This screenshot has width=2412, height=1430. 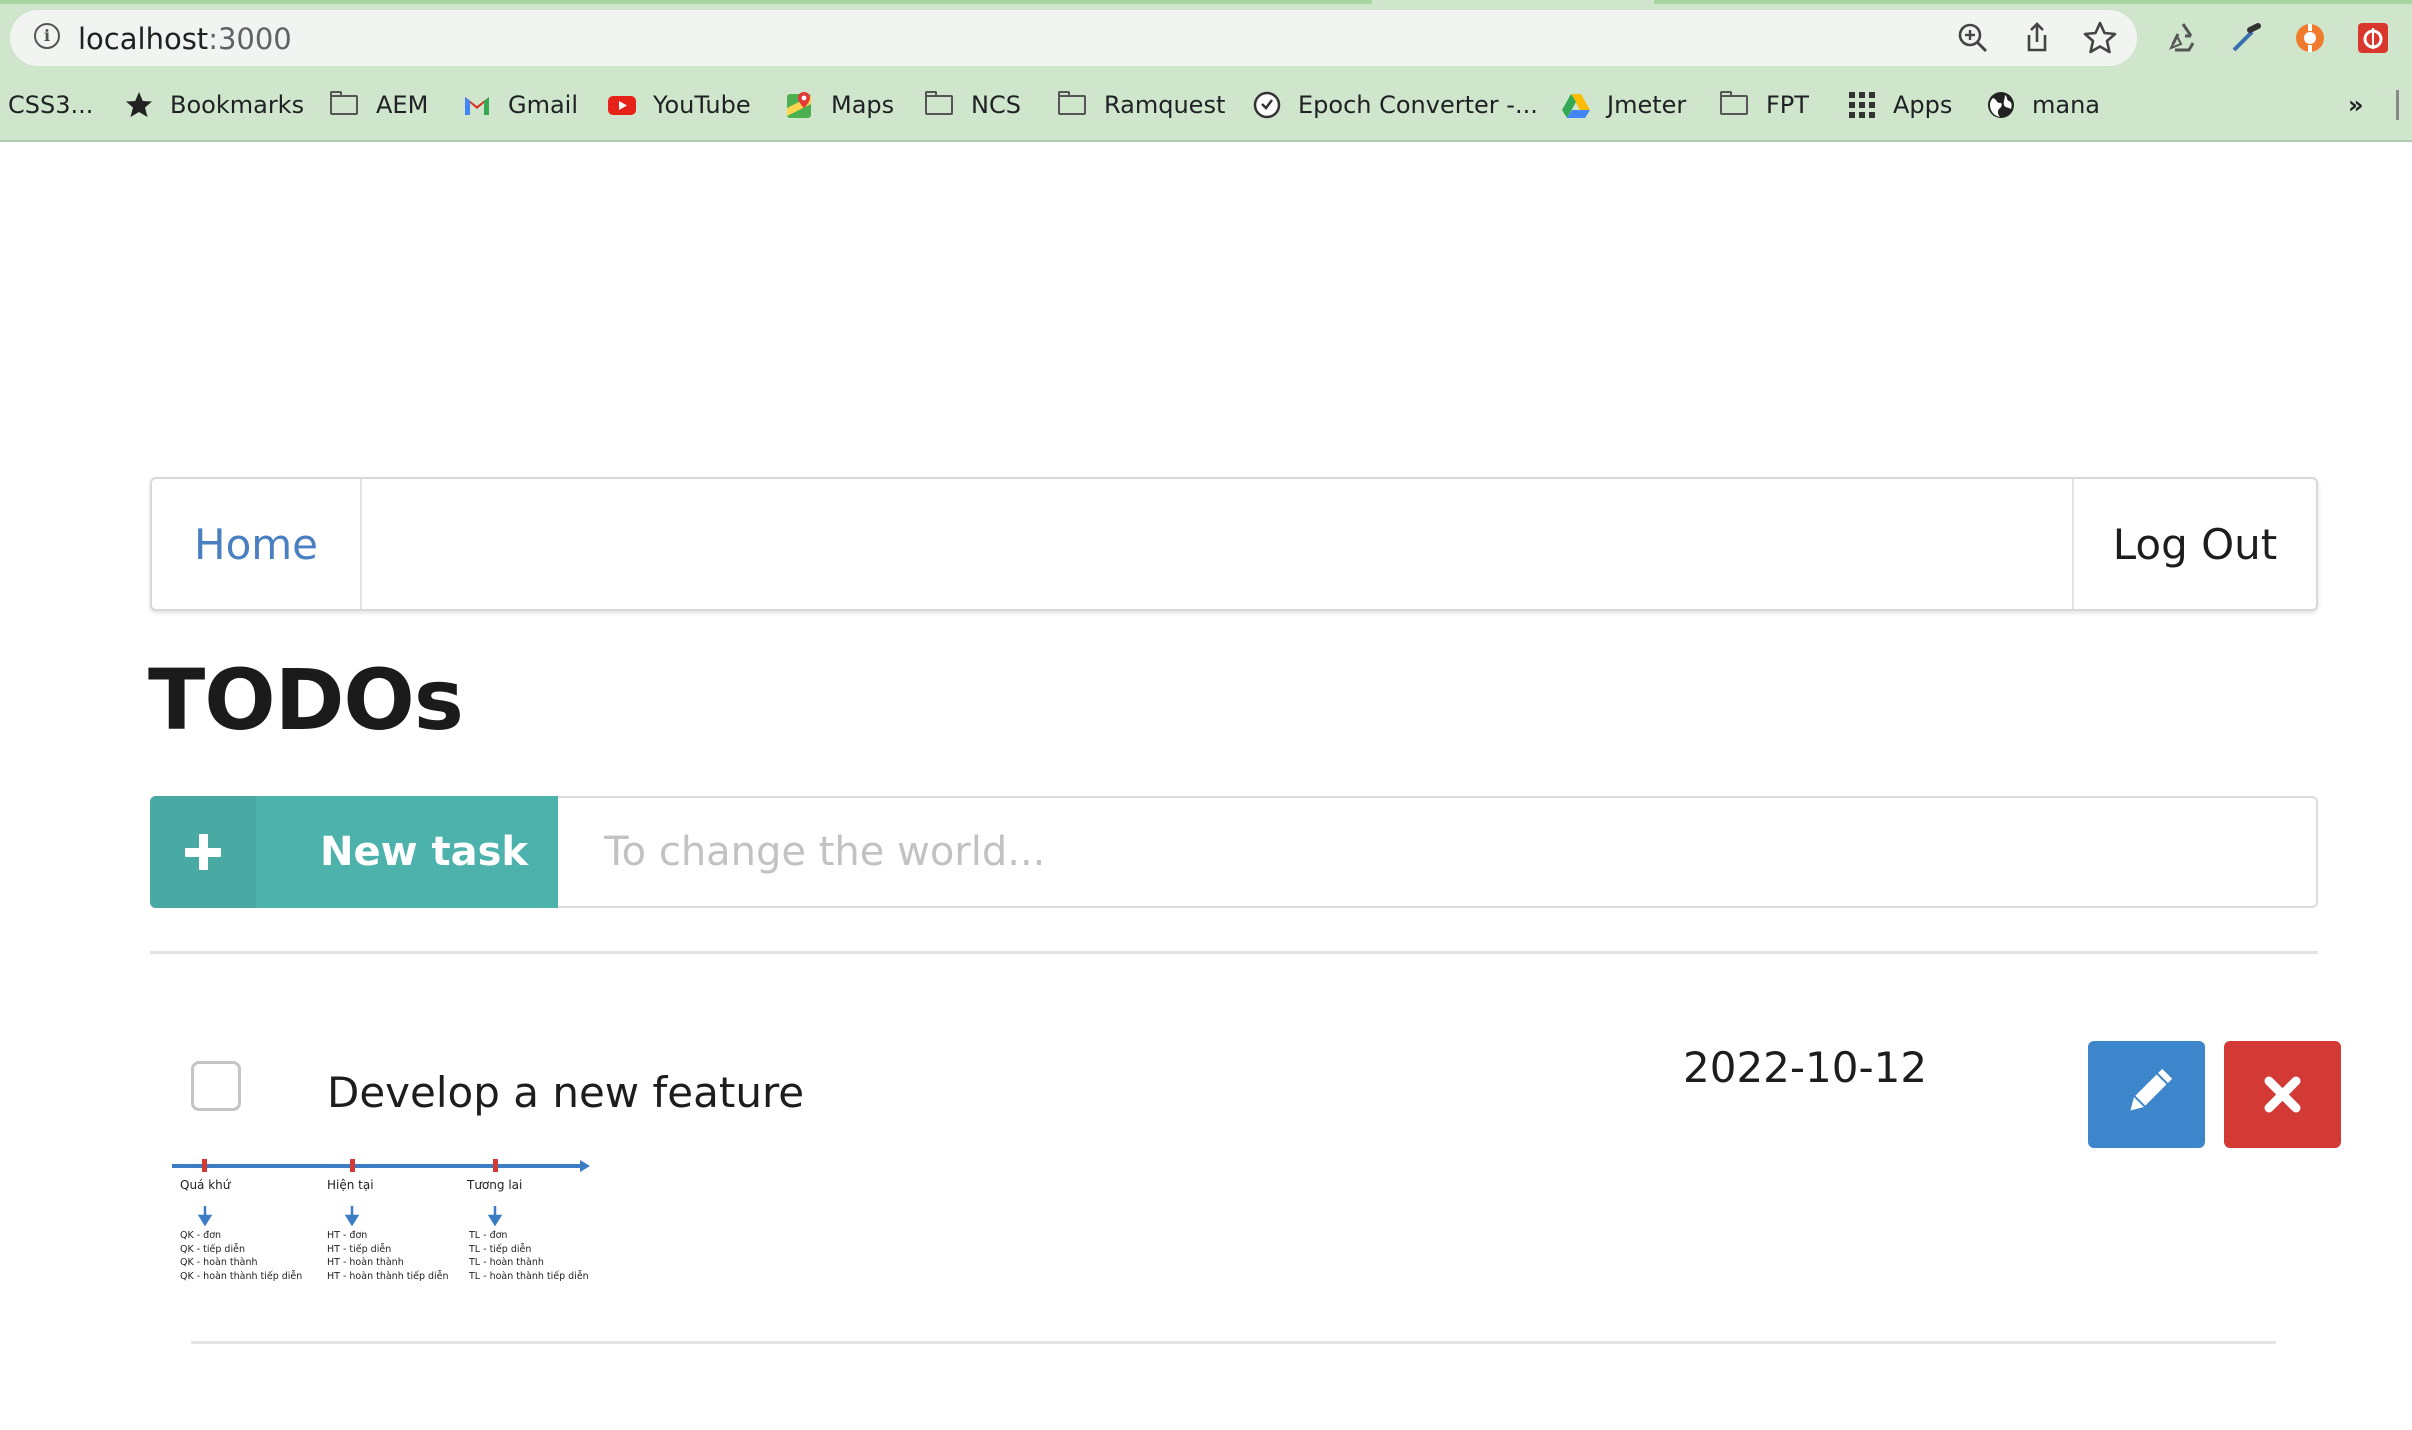 I want to click on nav-home-link: Home, so click(x=257, y=544).